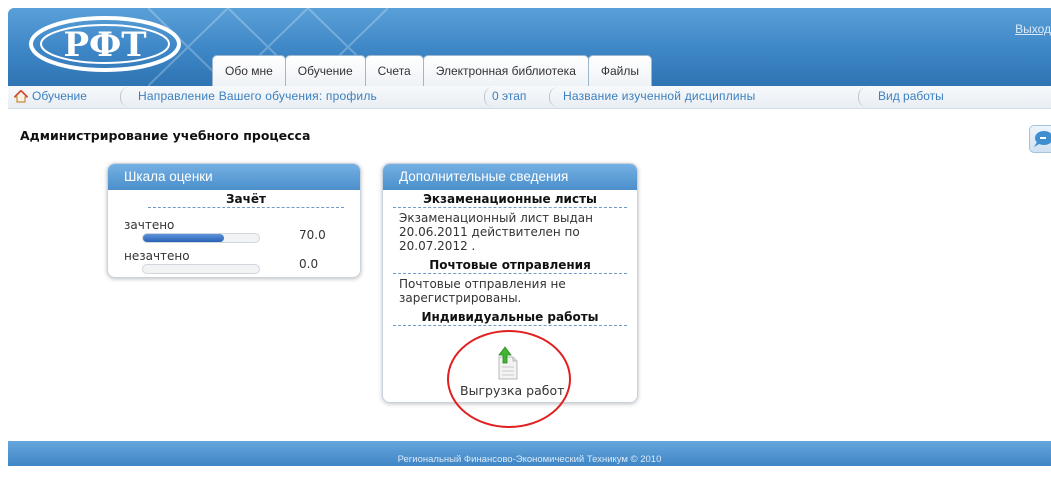  Describe the element at coordinates (246, 199) in the screenshot. I see `grade-subtitle: Зачёт` at that location.